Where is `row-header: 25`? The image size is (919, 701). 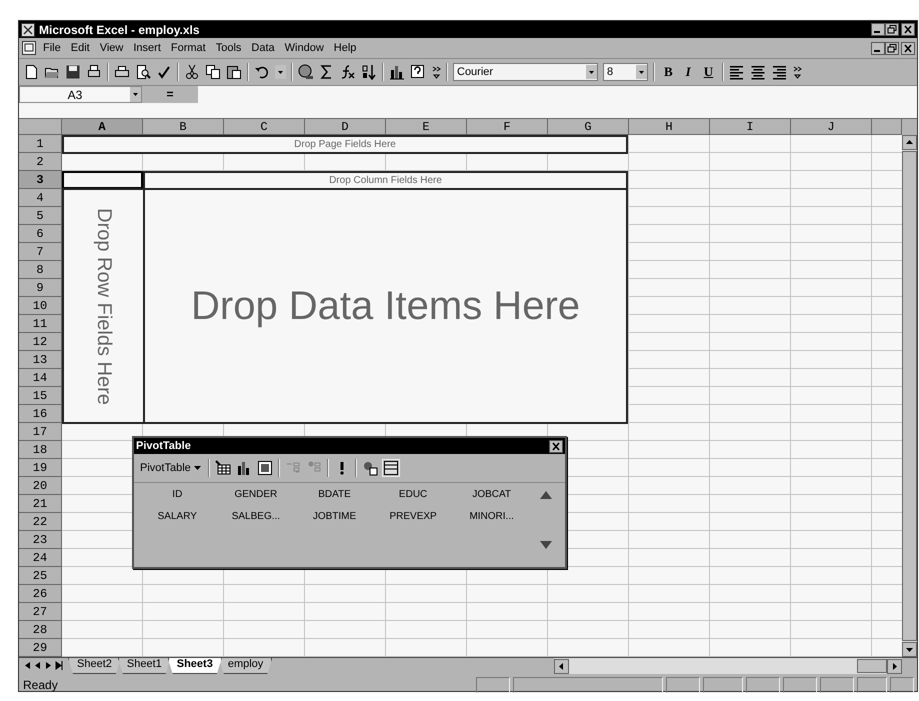 row-header: 25 is located at coordinates (40, 576).